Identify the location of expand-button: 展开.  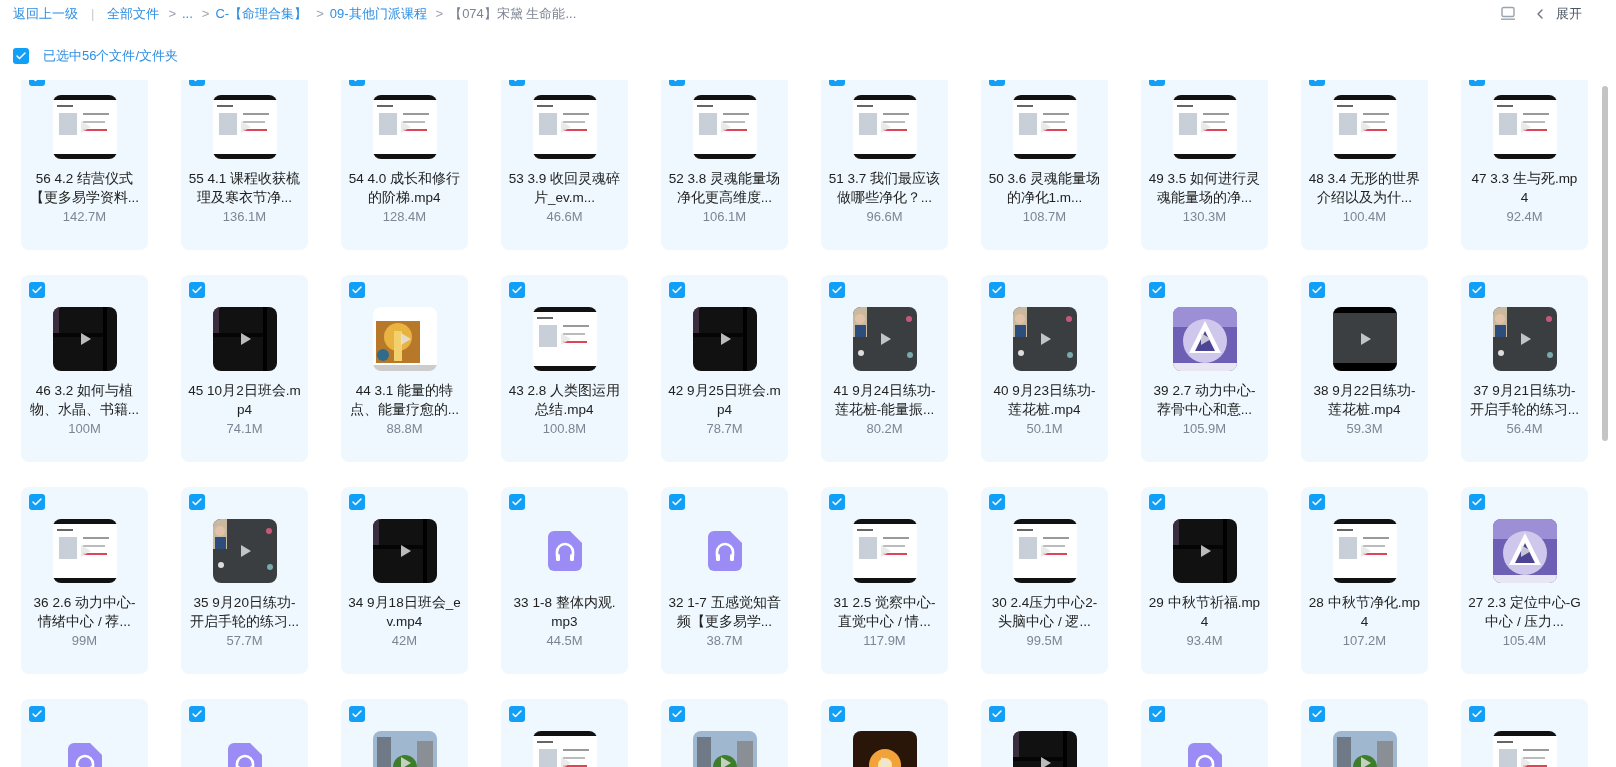
(1557, 14).